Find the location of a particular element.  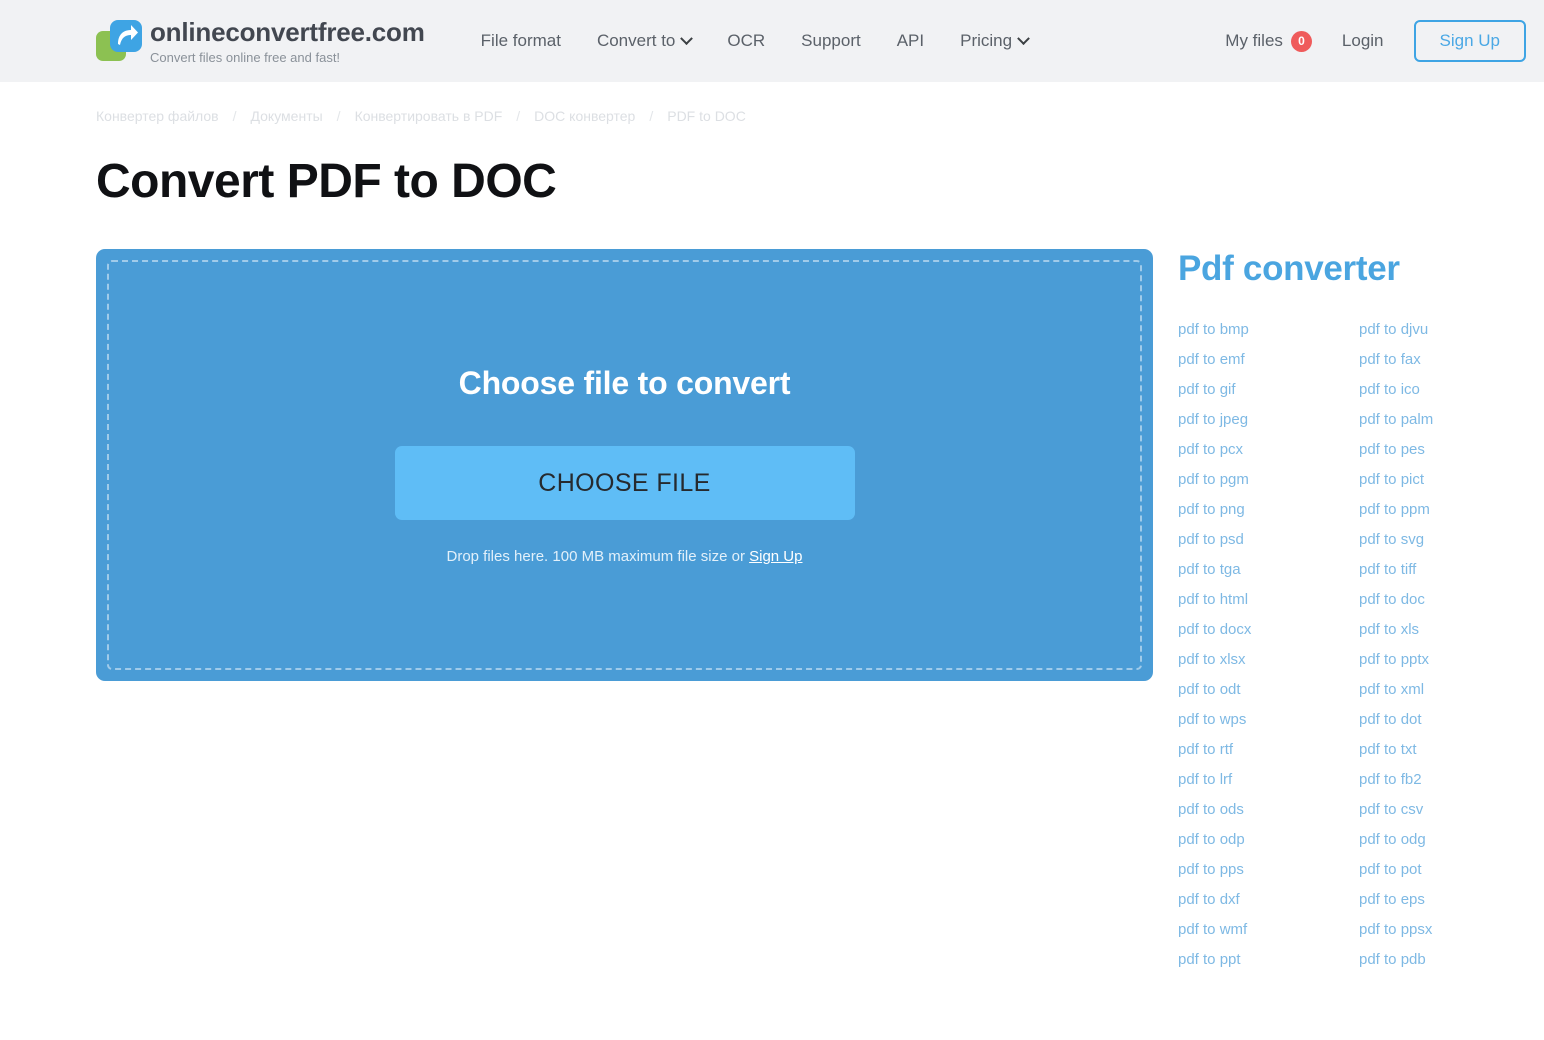

login-link: Login is located at coordinates (1363, 41).